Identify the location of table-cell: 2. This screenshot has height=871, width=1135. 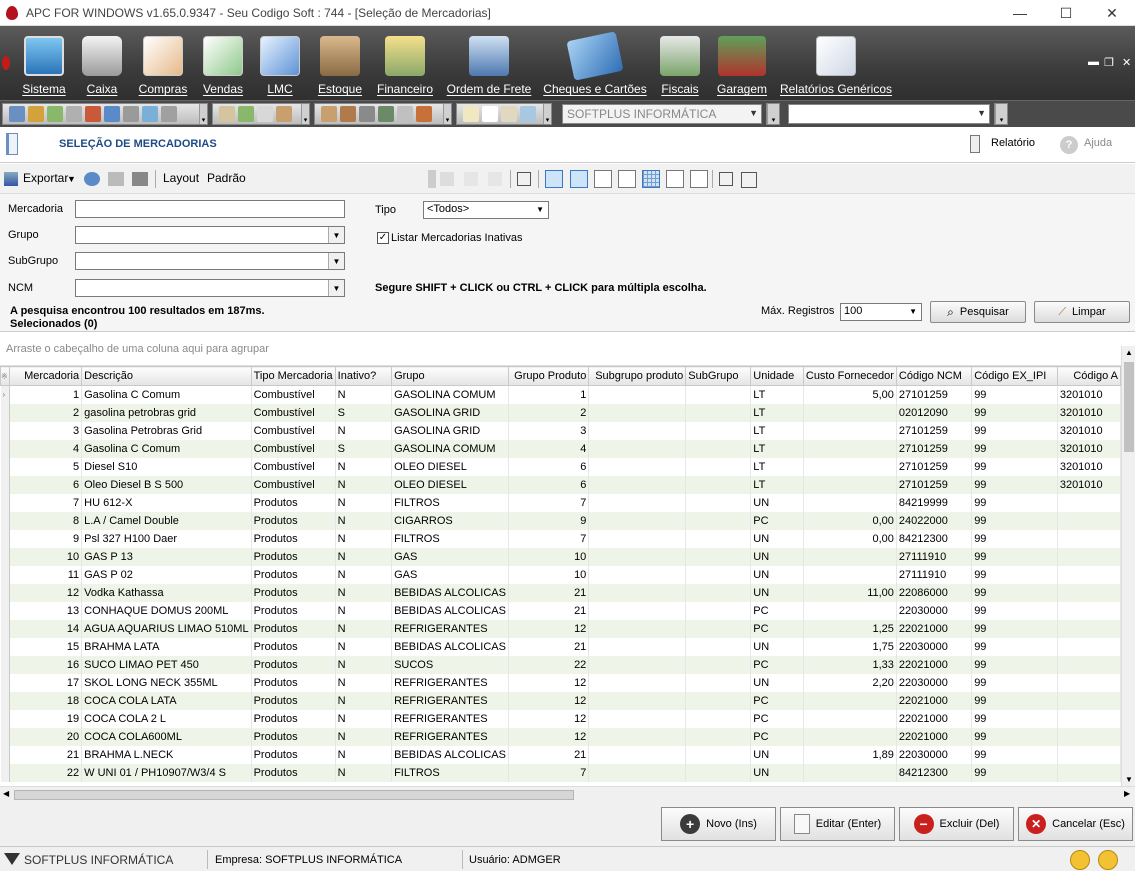
(46, 412).